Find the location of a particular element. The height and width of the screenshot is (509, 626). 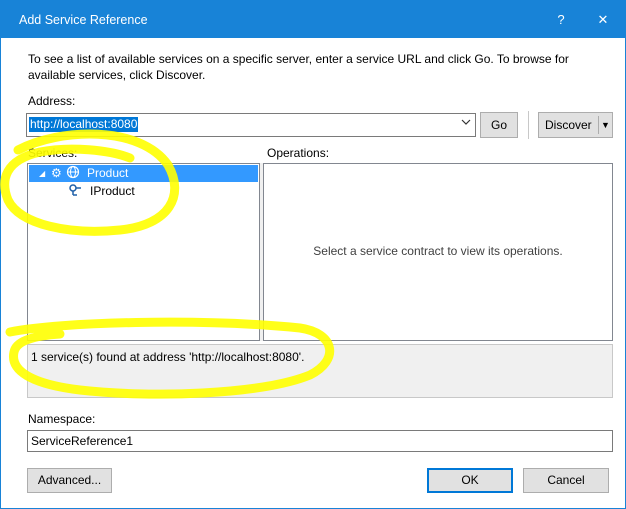

split-divider is located at coordinates (598, 125).